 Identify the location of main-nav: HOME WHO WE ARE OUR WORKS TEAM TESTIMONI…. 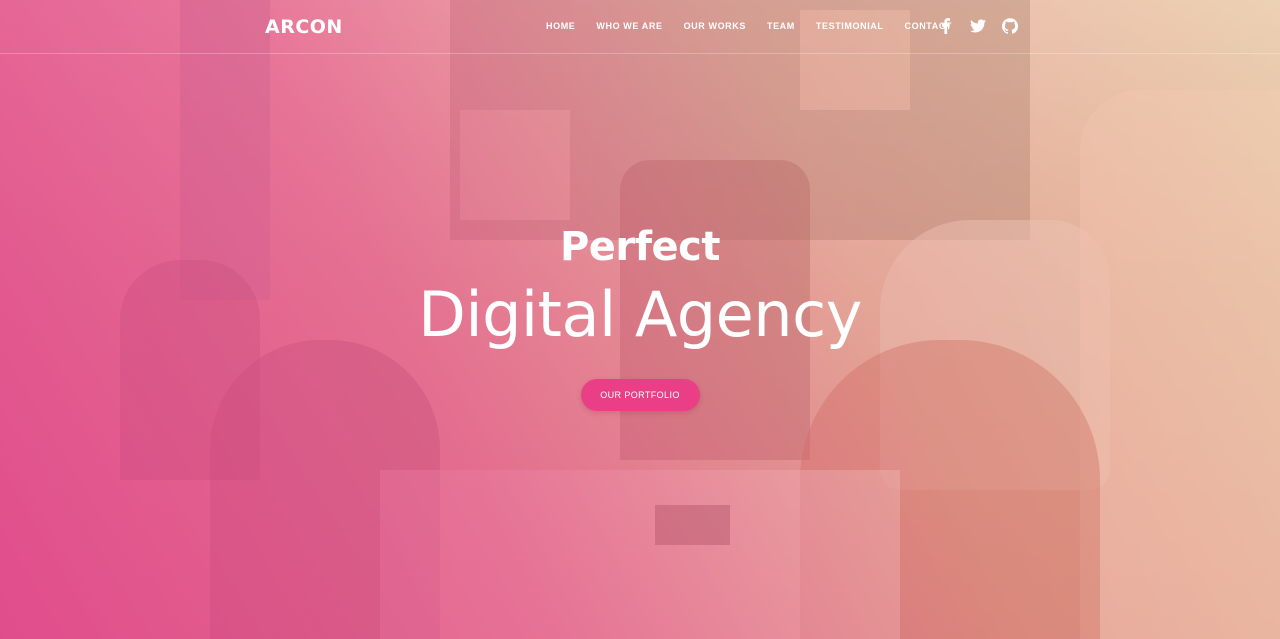
(759, 26).